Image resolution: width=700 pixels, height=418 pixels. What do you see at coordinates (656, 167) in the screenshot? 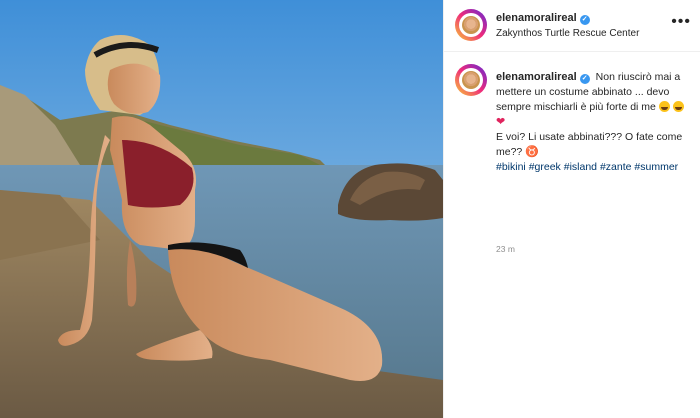
I see `hashtag-link: #summer` at bounding box center [656, 167].